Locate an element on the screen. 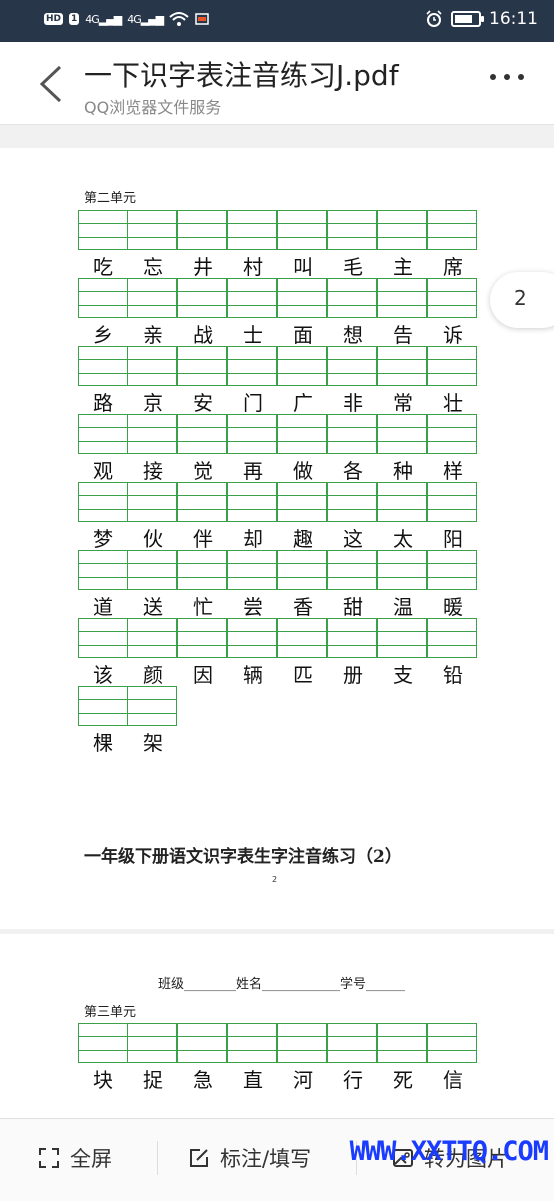 Image resolution: width=554 pixels, height=1201 pixels. edit-icon is located at coordinates (199, 1158).